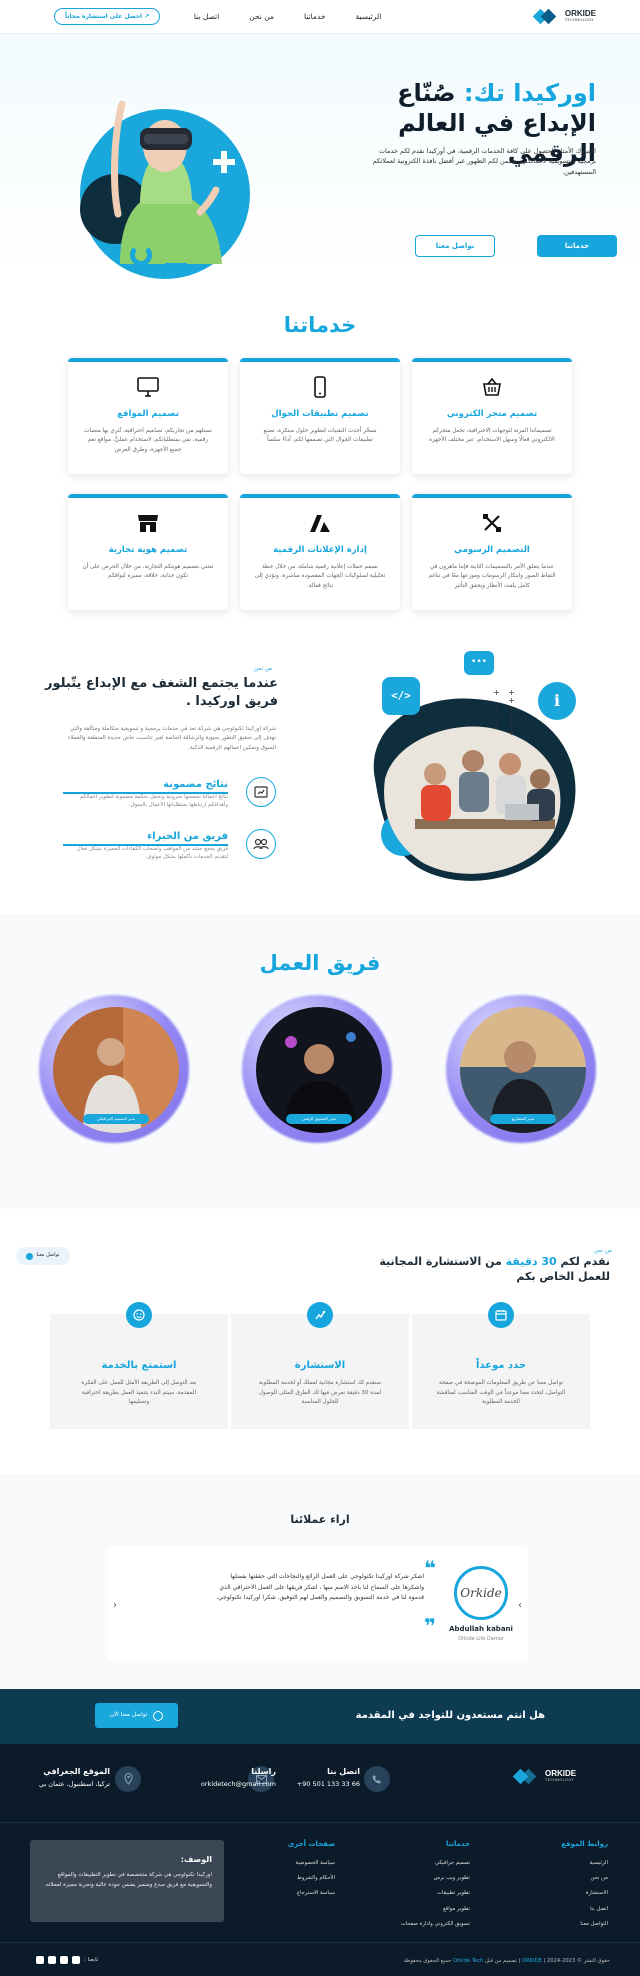 The image size is (640, 1976). Describe the element at coordinates (52, 1960) in the screenshot. I see `instagram-icon` at that location.